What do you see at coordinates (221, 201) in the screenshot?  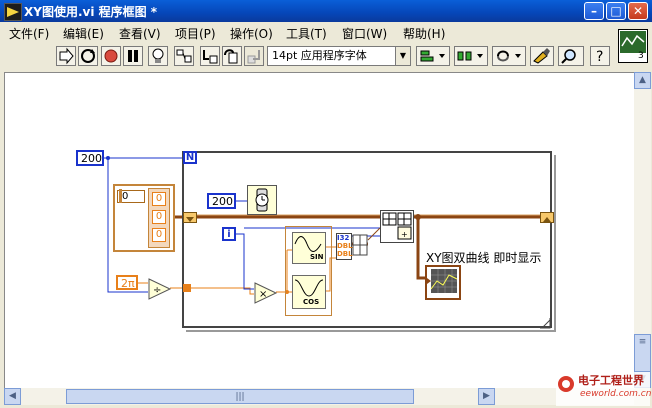 I see `wait-ms-constant: 200` at bounding box center [221, 201].